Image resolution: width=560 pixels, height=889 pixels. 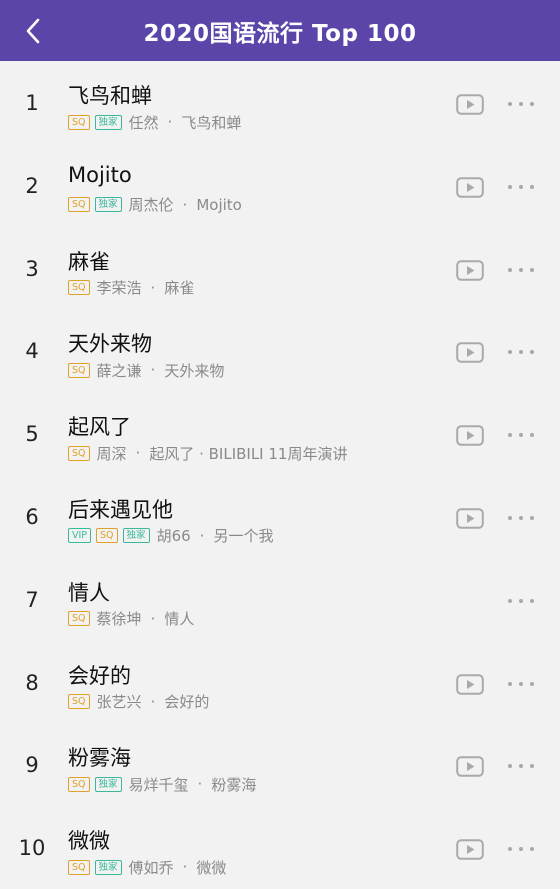 What do you see at coordinates (32, 848) in the screenshot?
I see `song-rank: 10` at bounding box center [32, 848].